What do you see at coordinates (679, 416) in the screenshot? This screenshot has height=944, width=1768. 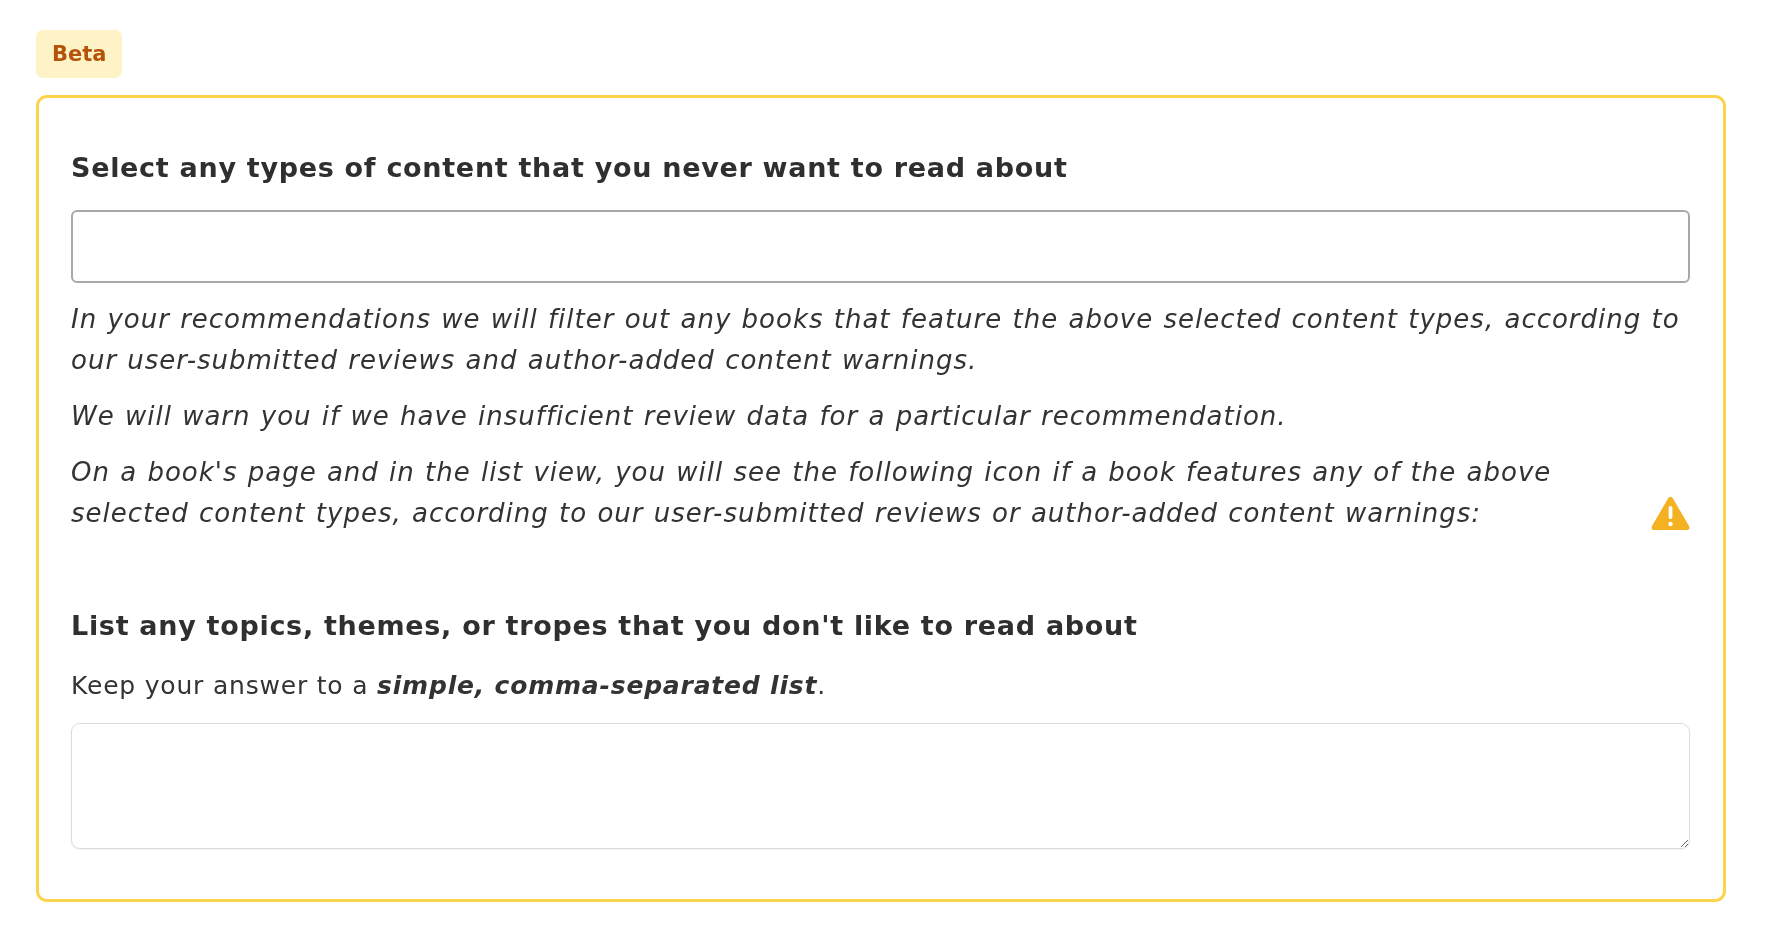 I see `filter-note: We will warn you if we have insufficient review data for a particular recommendation.` at bounding box center [679, 416].